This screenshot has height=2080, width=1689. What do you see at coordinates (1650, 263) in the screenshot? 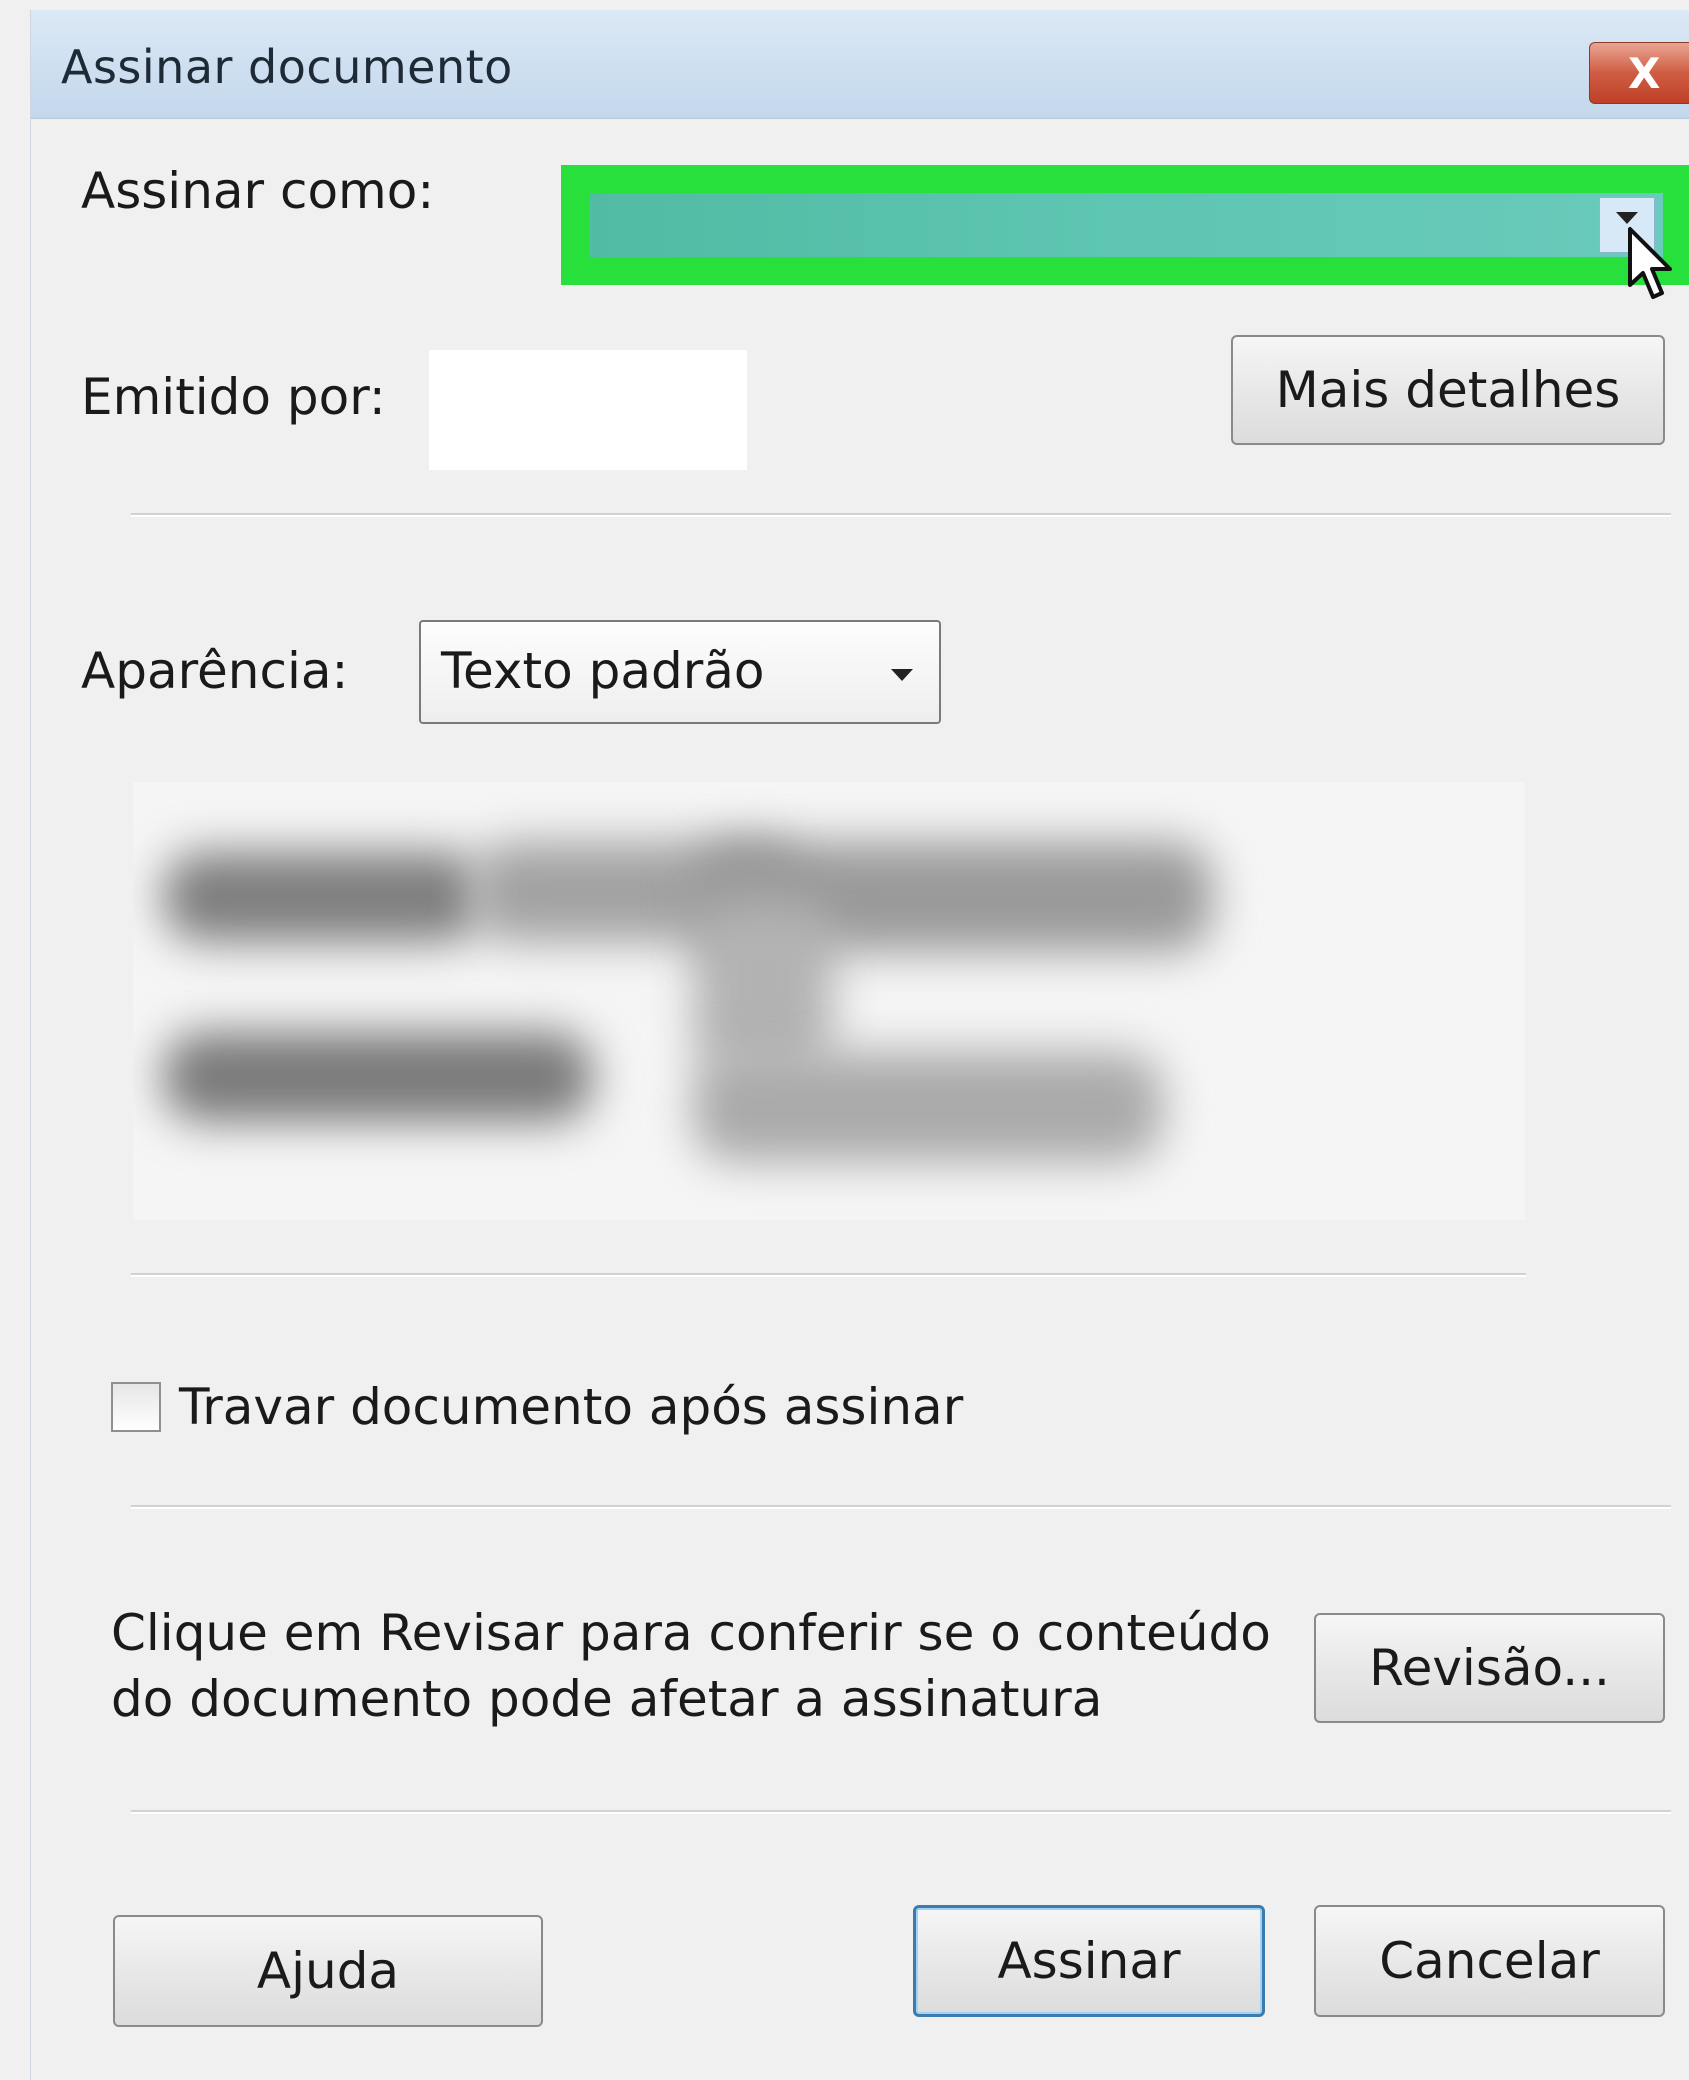
I see `mouse-pointer-icon` at bounding box center [1650, 263].